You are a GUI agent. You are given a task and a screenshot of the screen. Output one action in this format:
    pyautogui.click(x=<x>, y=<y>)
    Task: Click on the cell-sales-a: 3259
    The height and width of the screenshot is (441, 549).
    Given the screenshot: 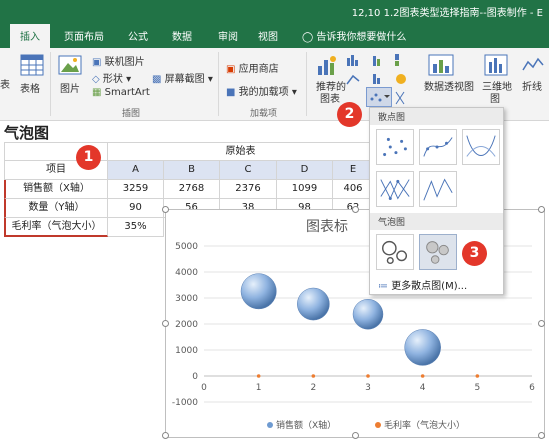 What is the action you would take?
    pyautogui.click(x=136, y=189)
    